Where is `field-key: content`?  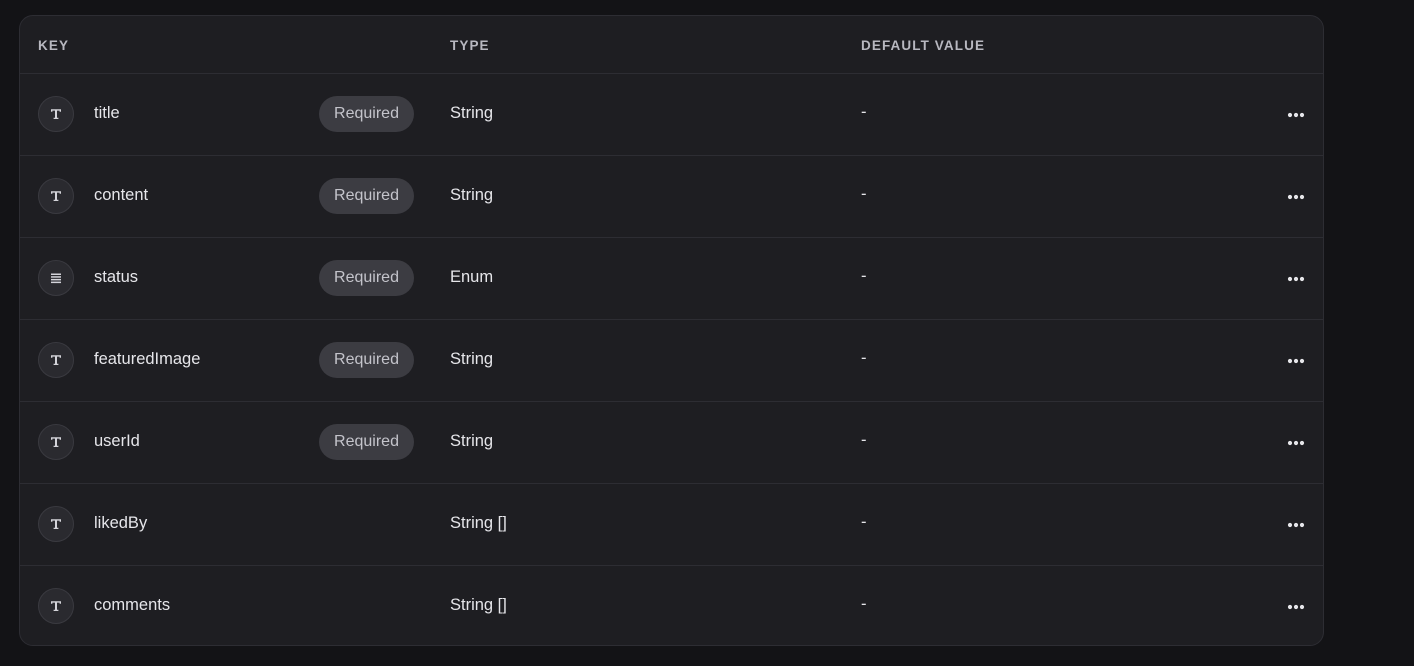 field-key: content is located at coordinates (121, 195).